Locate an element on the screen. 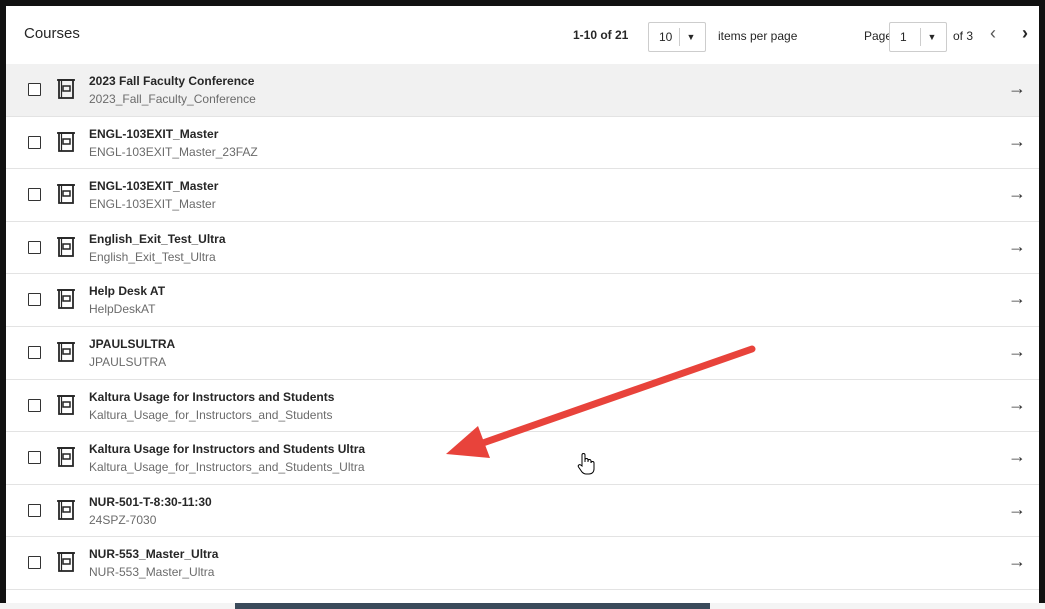 This screenshot has height=609, width=1045. course-id: NUR-553_Master_Ultra is located at coordinates (152, 572).